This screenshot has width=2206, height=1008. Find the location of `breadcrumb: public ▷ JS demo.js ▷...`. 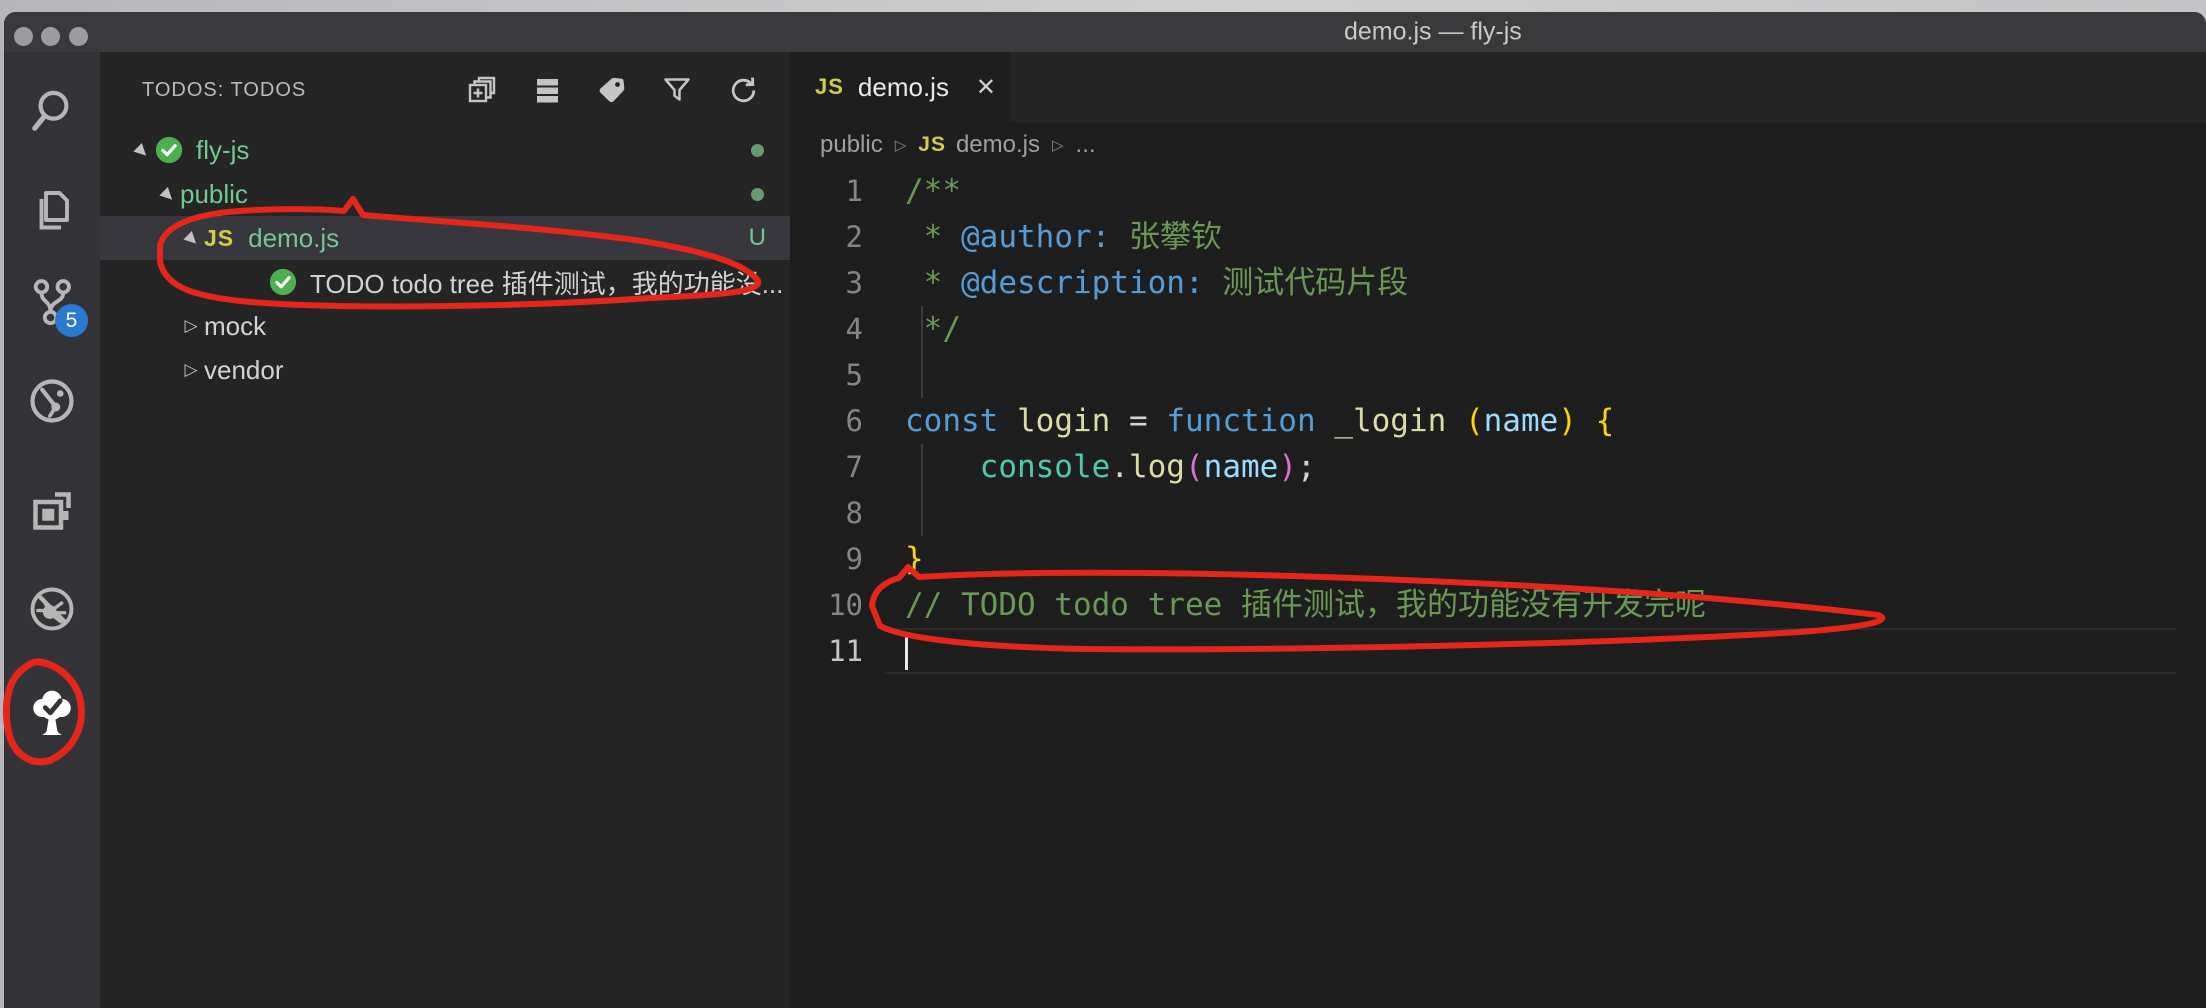

breadcrumb: public ▷ JS demo.js ▷... is located at coordinates (1498, 145).